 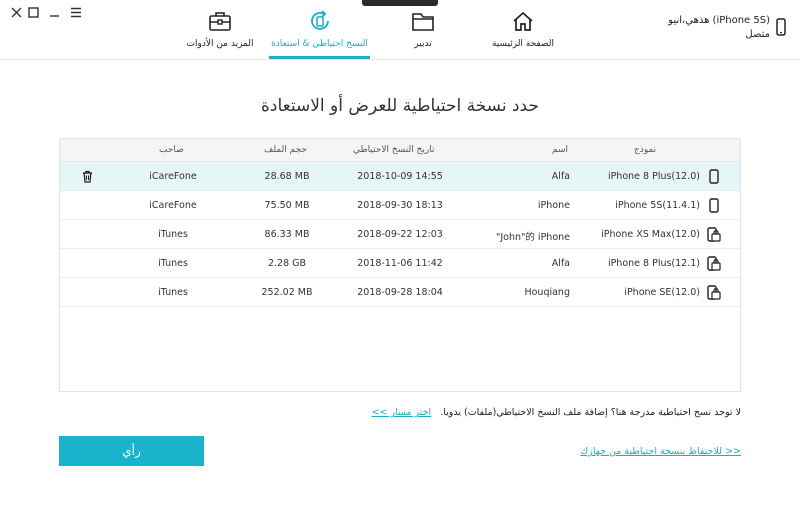 What do you see at coordinates (523, 21) in the screenshot?
I see `home-icon` at bounding box center [523, 21].